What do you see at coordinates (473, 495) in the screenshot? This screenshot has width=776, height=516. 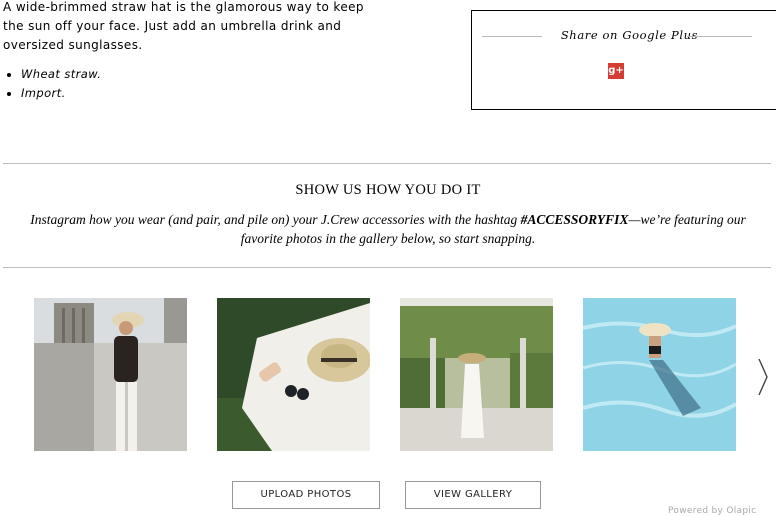 I see `view-gallery-button: VIEW GALLERY` at bounding box center [473, 495].